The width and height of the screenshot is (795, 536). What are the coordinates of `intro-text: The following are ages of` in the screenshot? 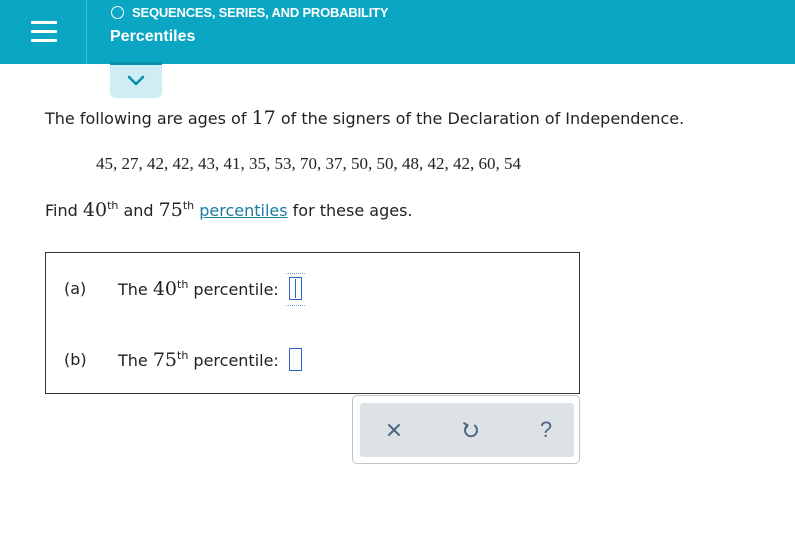 It's located at (148, 118).